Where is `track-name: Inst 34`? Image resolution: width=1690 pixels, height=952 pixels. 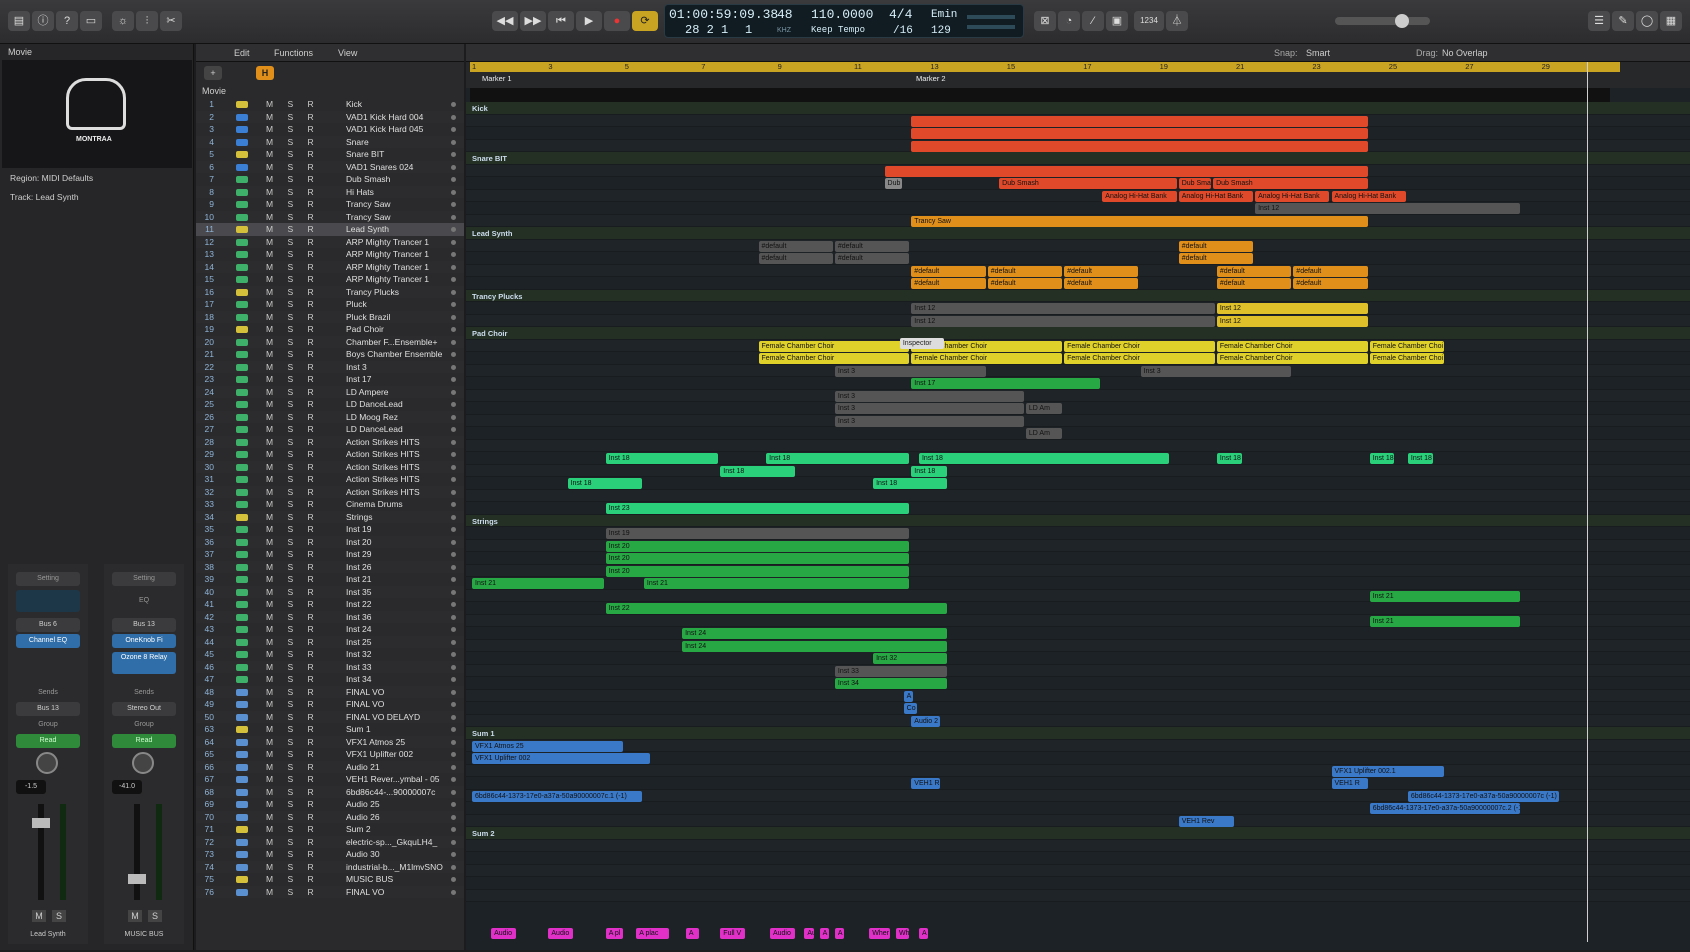
track-name: Inst 34 is located at coordinates (396, 679).